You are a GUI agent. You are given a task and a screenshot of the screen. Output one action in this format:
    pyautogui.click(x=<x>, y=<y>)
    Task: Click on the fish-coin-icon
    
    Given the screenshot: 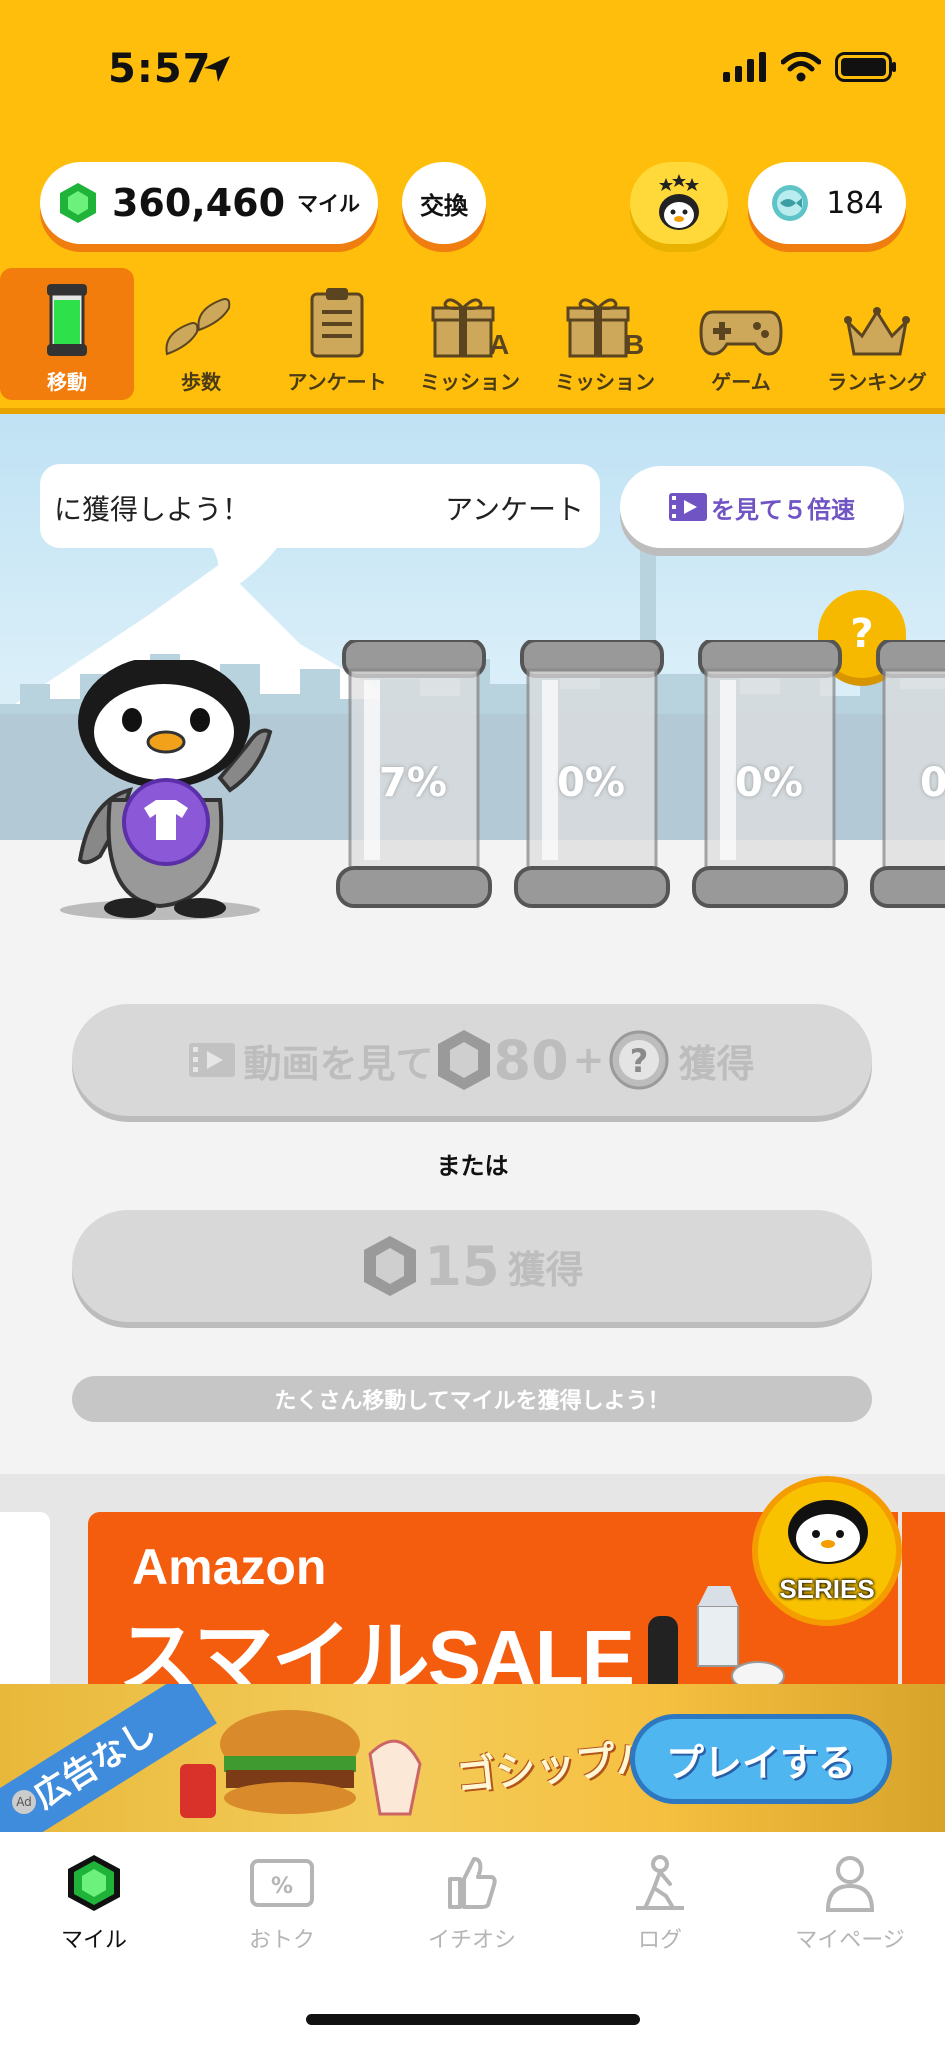 What is the action you would take?
    pyautogui.click(x=790, y=203)
    